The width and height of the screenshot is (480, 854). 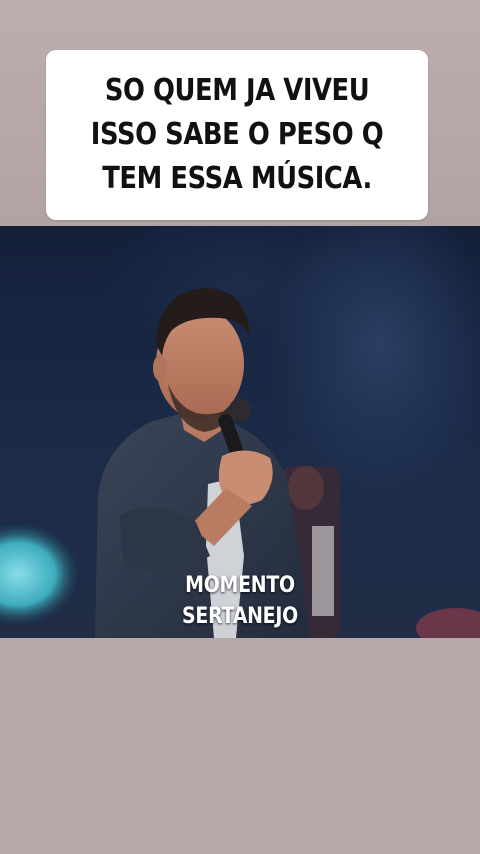 What do you see at coordinates (240, 585) in the screenshot?
I see `overlay-line-1: MOMENTO` at bounding box center [240, 585].